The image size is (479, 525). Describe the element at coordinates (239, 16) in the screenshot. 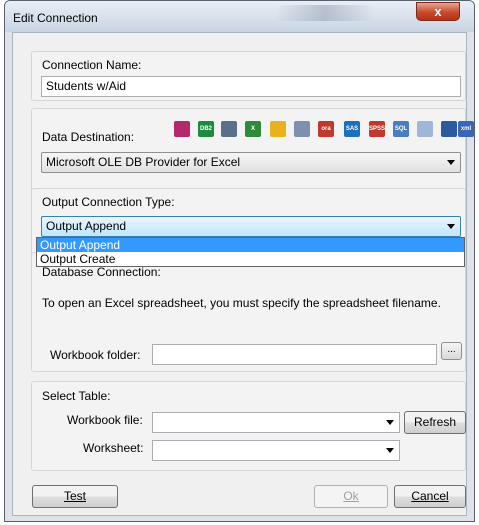

I see `title-bar: Edit Connection x` at that location.